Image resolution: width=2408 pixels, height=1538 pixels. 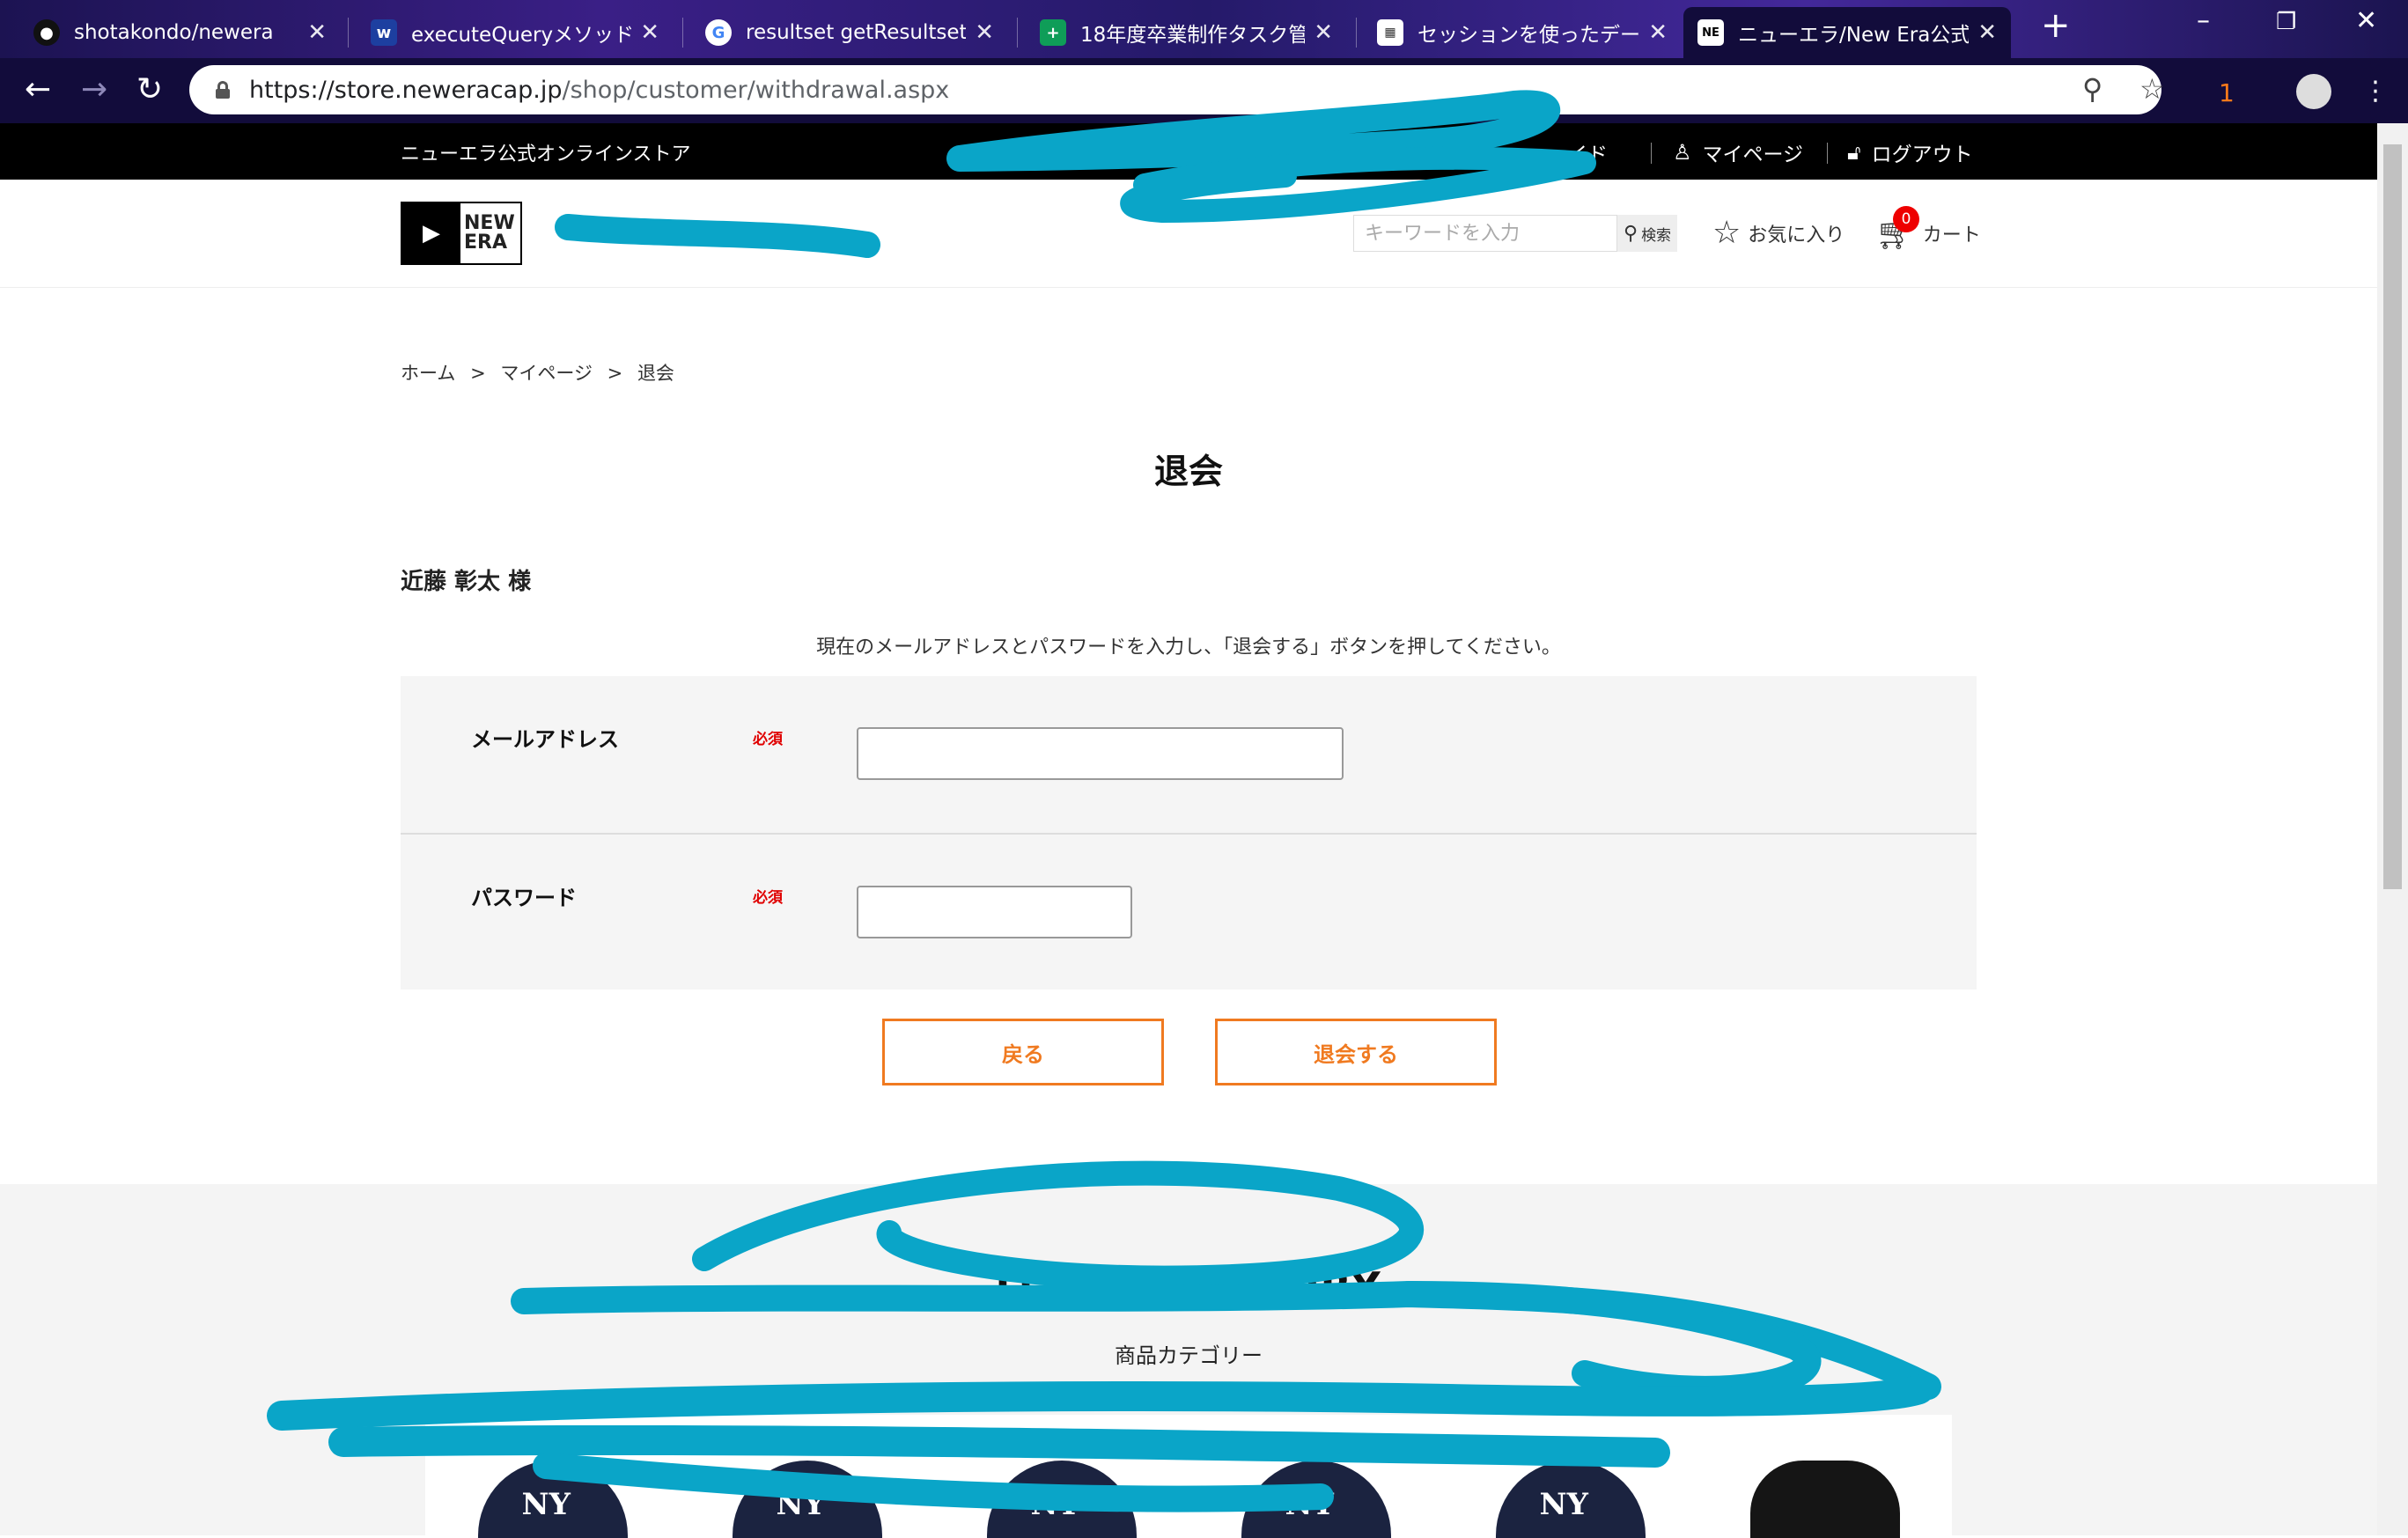 I want to click on email-field, so click(x=1100, y=753).